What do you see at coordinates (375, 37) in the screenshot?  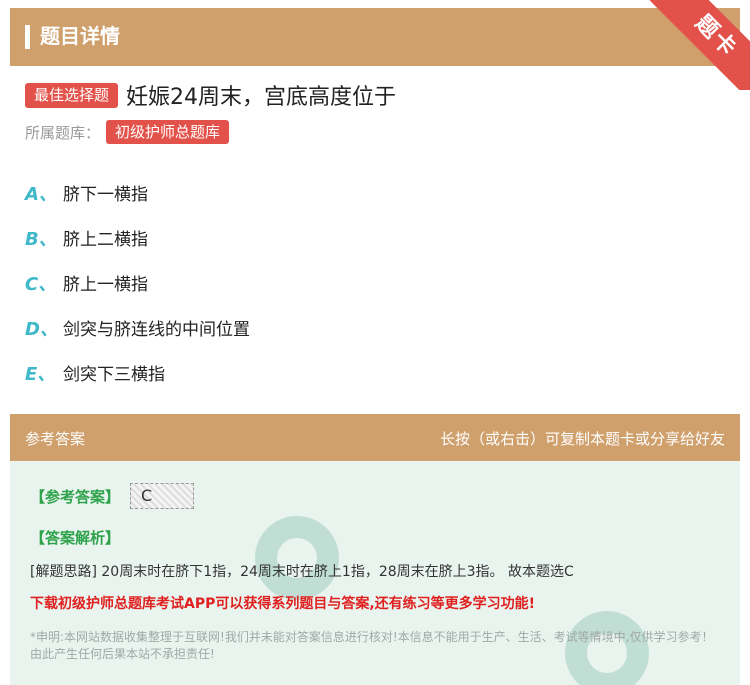 I see `page-header: 题目详情` at bounding box center [375, 37].